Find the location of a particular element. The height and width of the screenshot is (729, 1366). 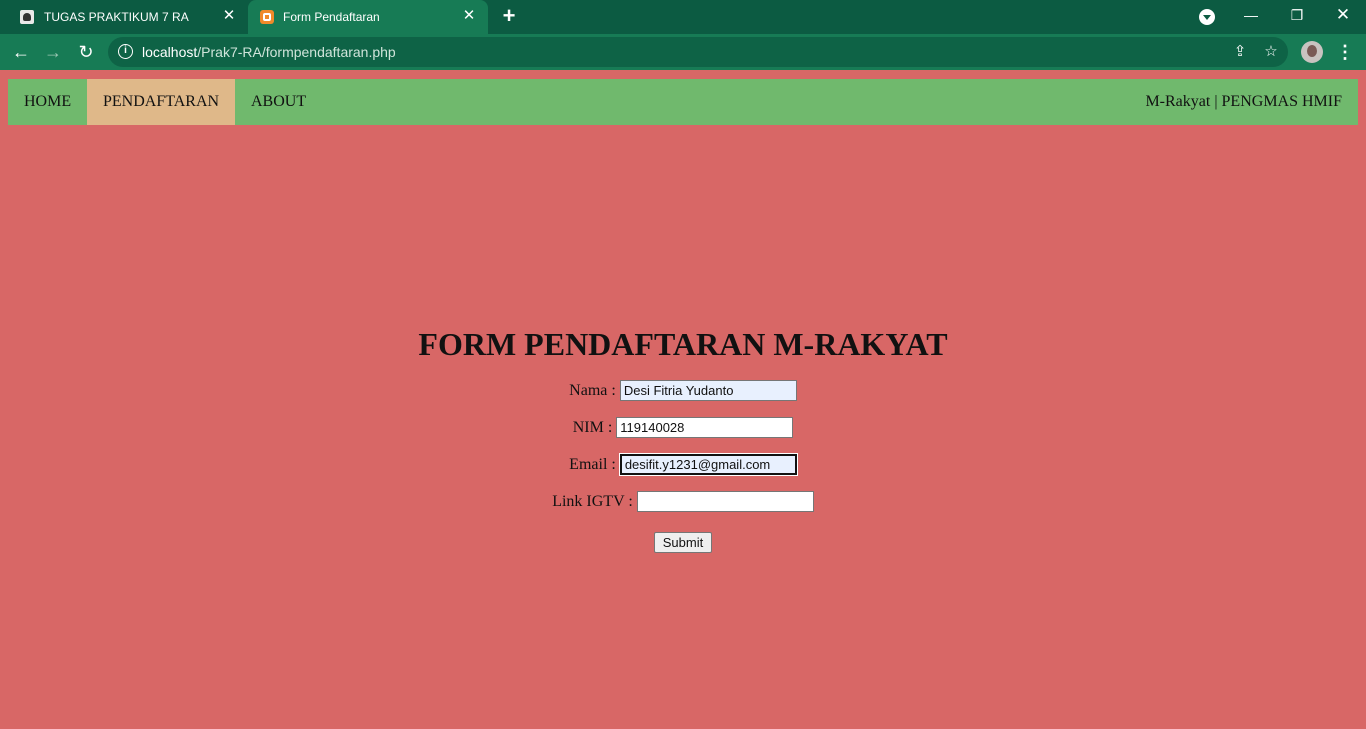

browser-tab-1: TUGAS PRAKTIKUM 7 RA ✕ is located at coordinates (124, 17).